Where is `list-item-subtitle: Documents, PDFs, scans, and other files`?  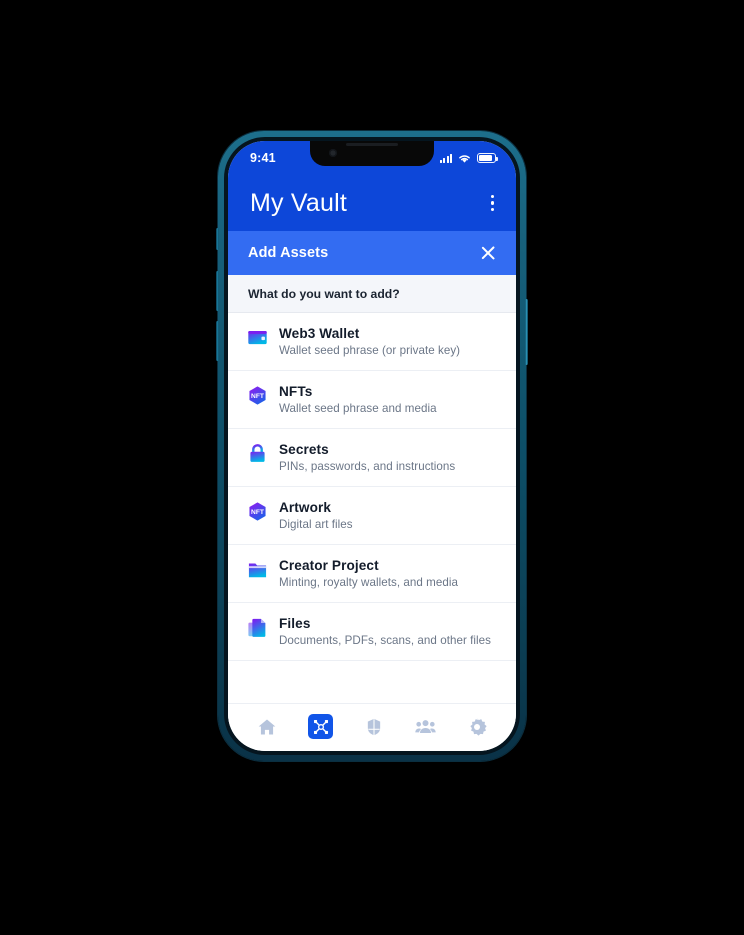
list-item-subtitle: Documents, PDFs, scans, and other files is located at coordinates (385, 640).